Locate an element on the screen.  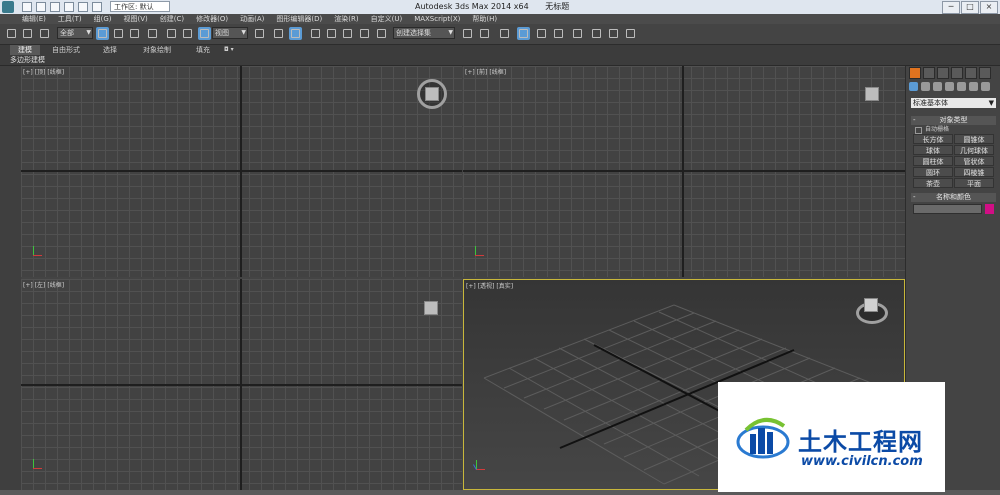
menu-rendering: 渲染(R) is located at coordinates (346, 19).